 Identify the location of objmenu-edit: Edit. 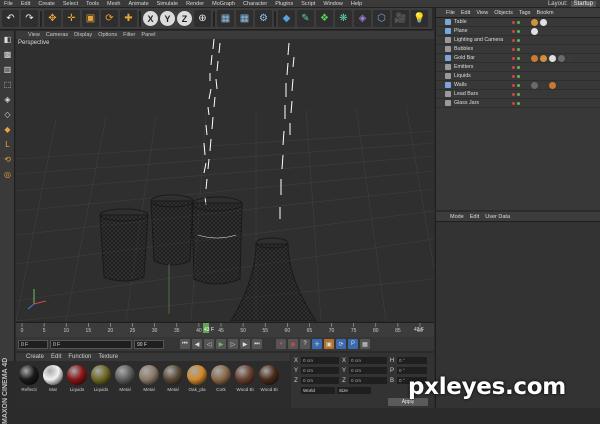
(465, 13).